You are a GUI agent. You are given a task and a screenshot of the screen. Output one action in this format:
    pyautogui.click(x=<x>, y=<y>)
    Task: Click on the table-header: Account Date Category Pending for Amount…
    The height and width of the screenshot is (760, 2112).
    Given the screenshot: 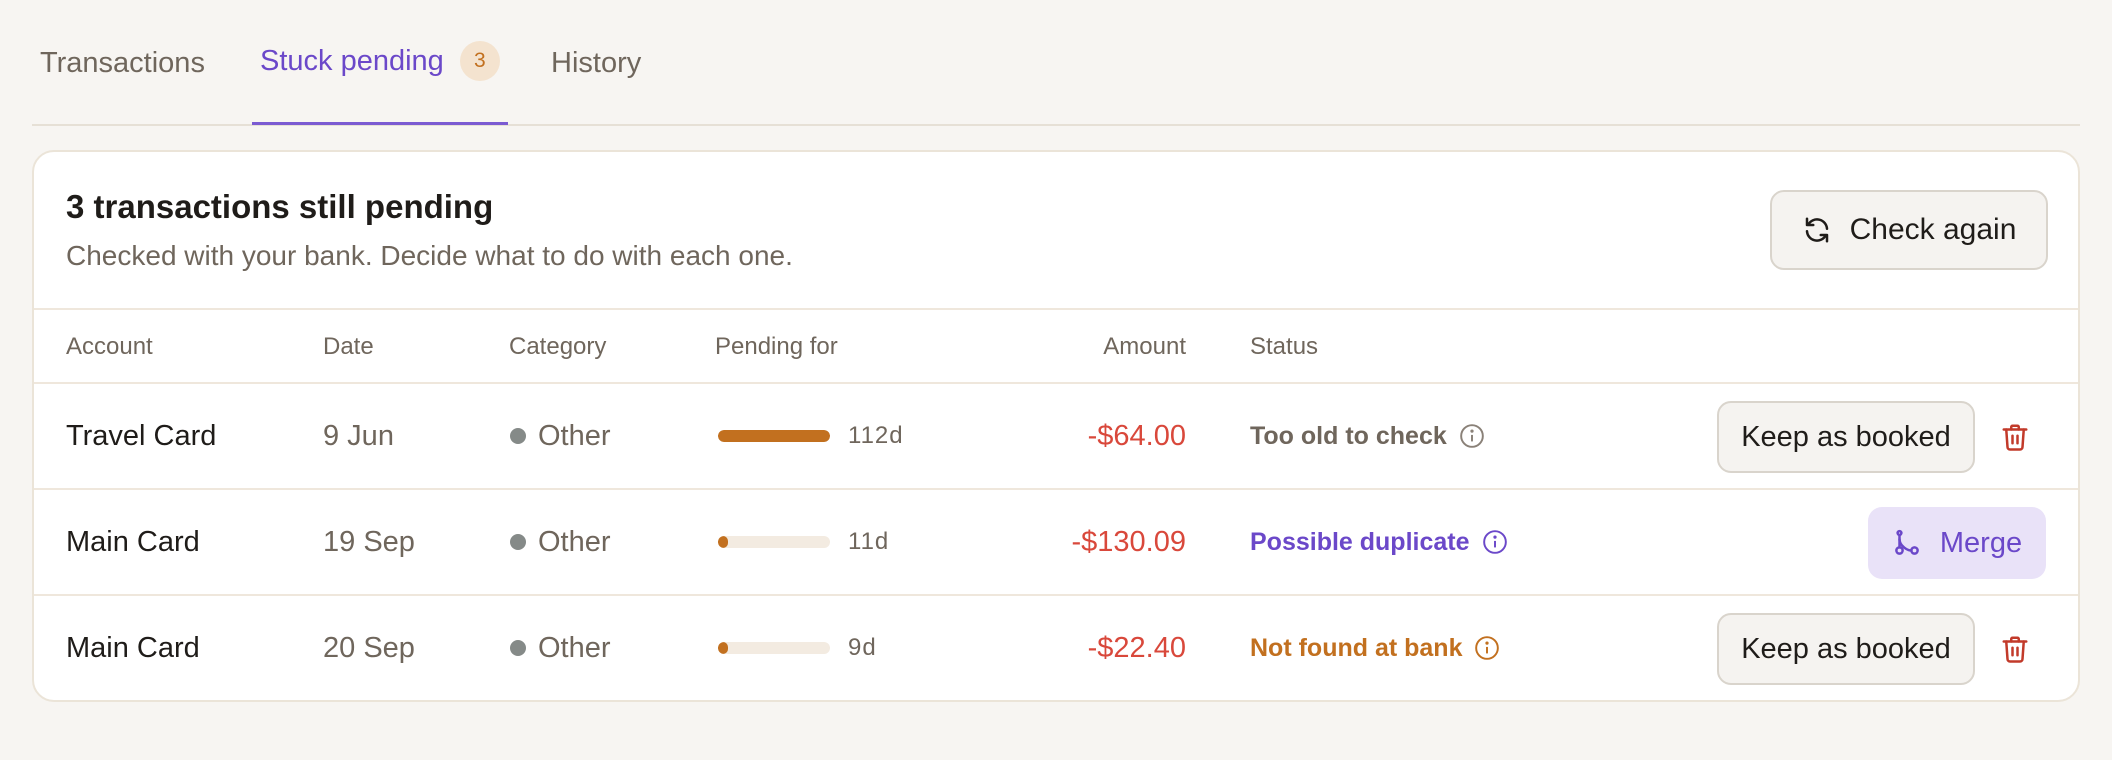 What is the action you would take?
    pyautogui.click(x=1056, y=347)
    